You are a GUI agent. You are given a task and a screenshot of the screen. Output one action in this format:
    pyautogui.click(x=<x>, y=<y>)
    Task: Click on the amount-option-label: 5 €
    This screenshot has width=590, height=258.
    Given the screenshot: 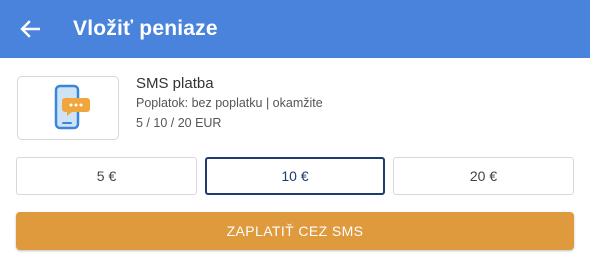 What is the action you would take?
    pyautogui.click(x=106, y=176)
    